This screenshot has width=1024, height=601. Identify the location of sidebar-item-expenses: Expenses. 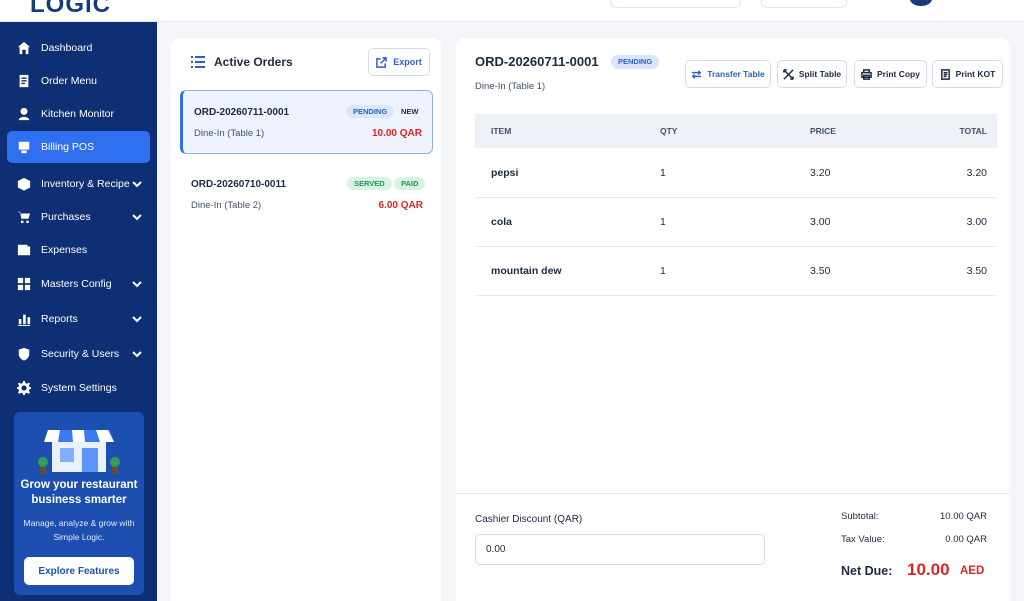
(78, 250).